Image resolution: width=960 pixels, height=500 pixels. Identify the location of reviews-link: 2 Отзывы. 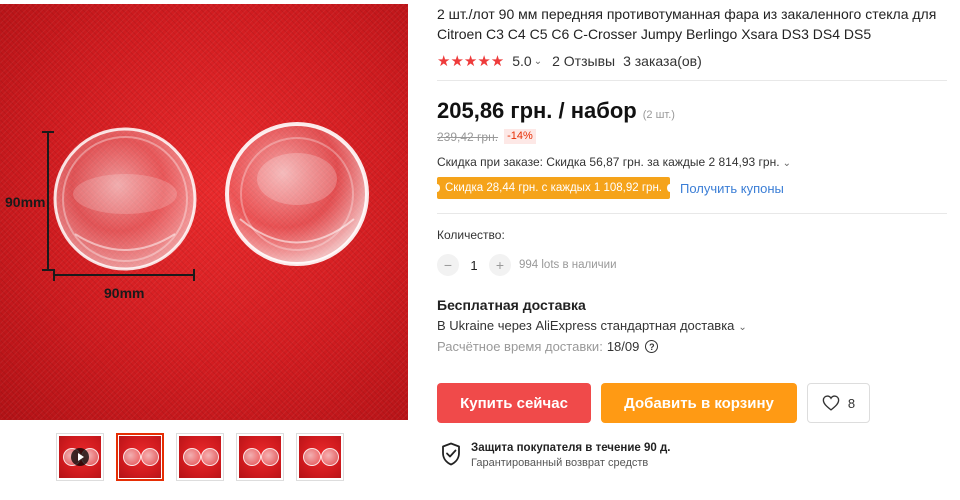
(583, 61).